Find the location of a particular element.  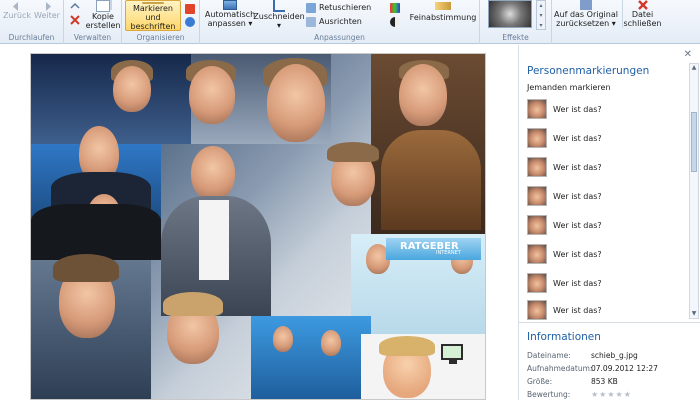

auto-label-2-wrap: anpassen ▾ is located at coordinates (230, 23).